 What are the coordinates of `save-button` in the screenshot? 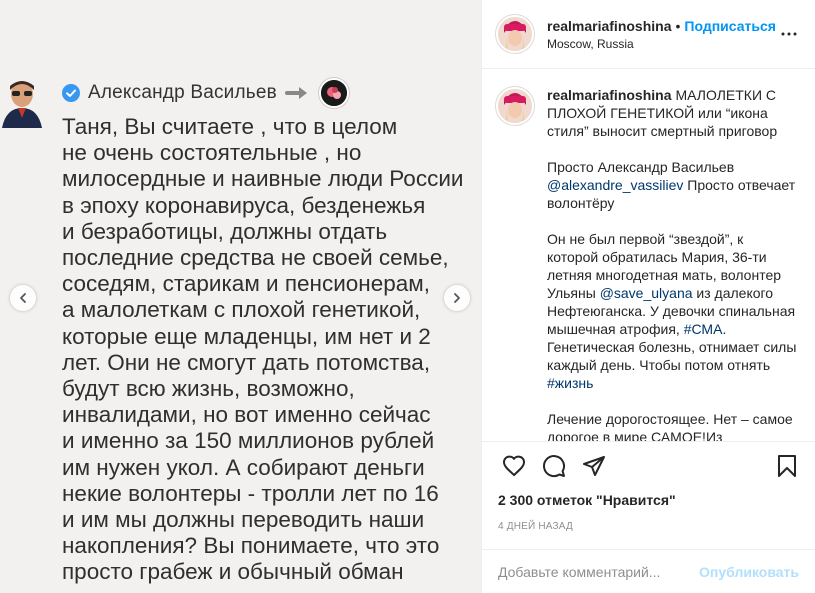 It's located at (787, 466).